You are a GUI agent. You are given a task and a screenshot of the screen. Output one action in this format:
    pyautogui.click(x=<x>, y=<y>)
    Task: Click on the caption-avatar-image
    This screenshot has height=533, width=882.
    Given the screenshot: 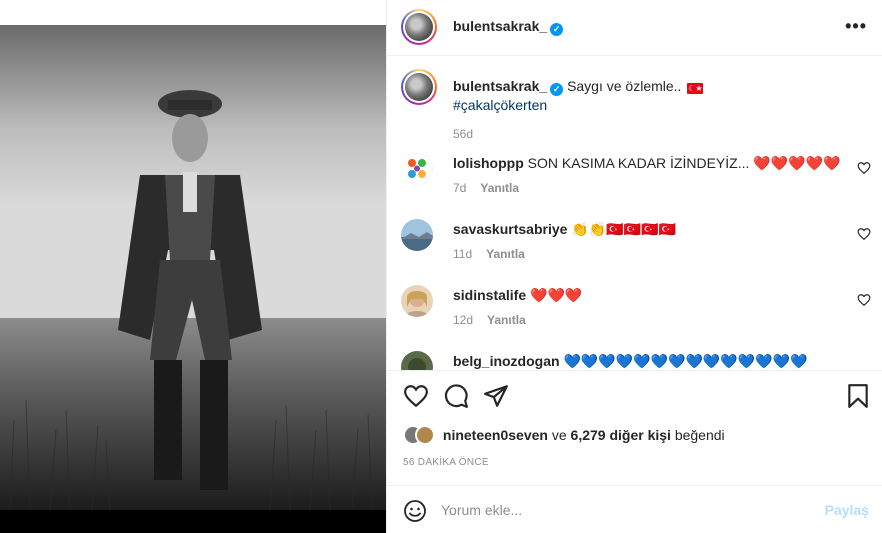 What is the action you would take?
    pyautogui.click(x=419, y=87)
    